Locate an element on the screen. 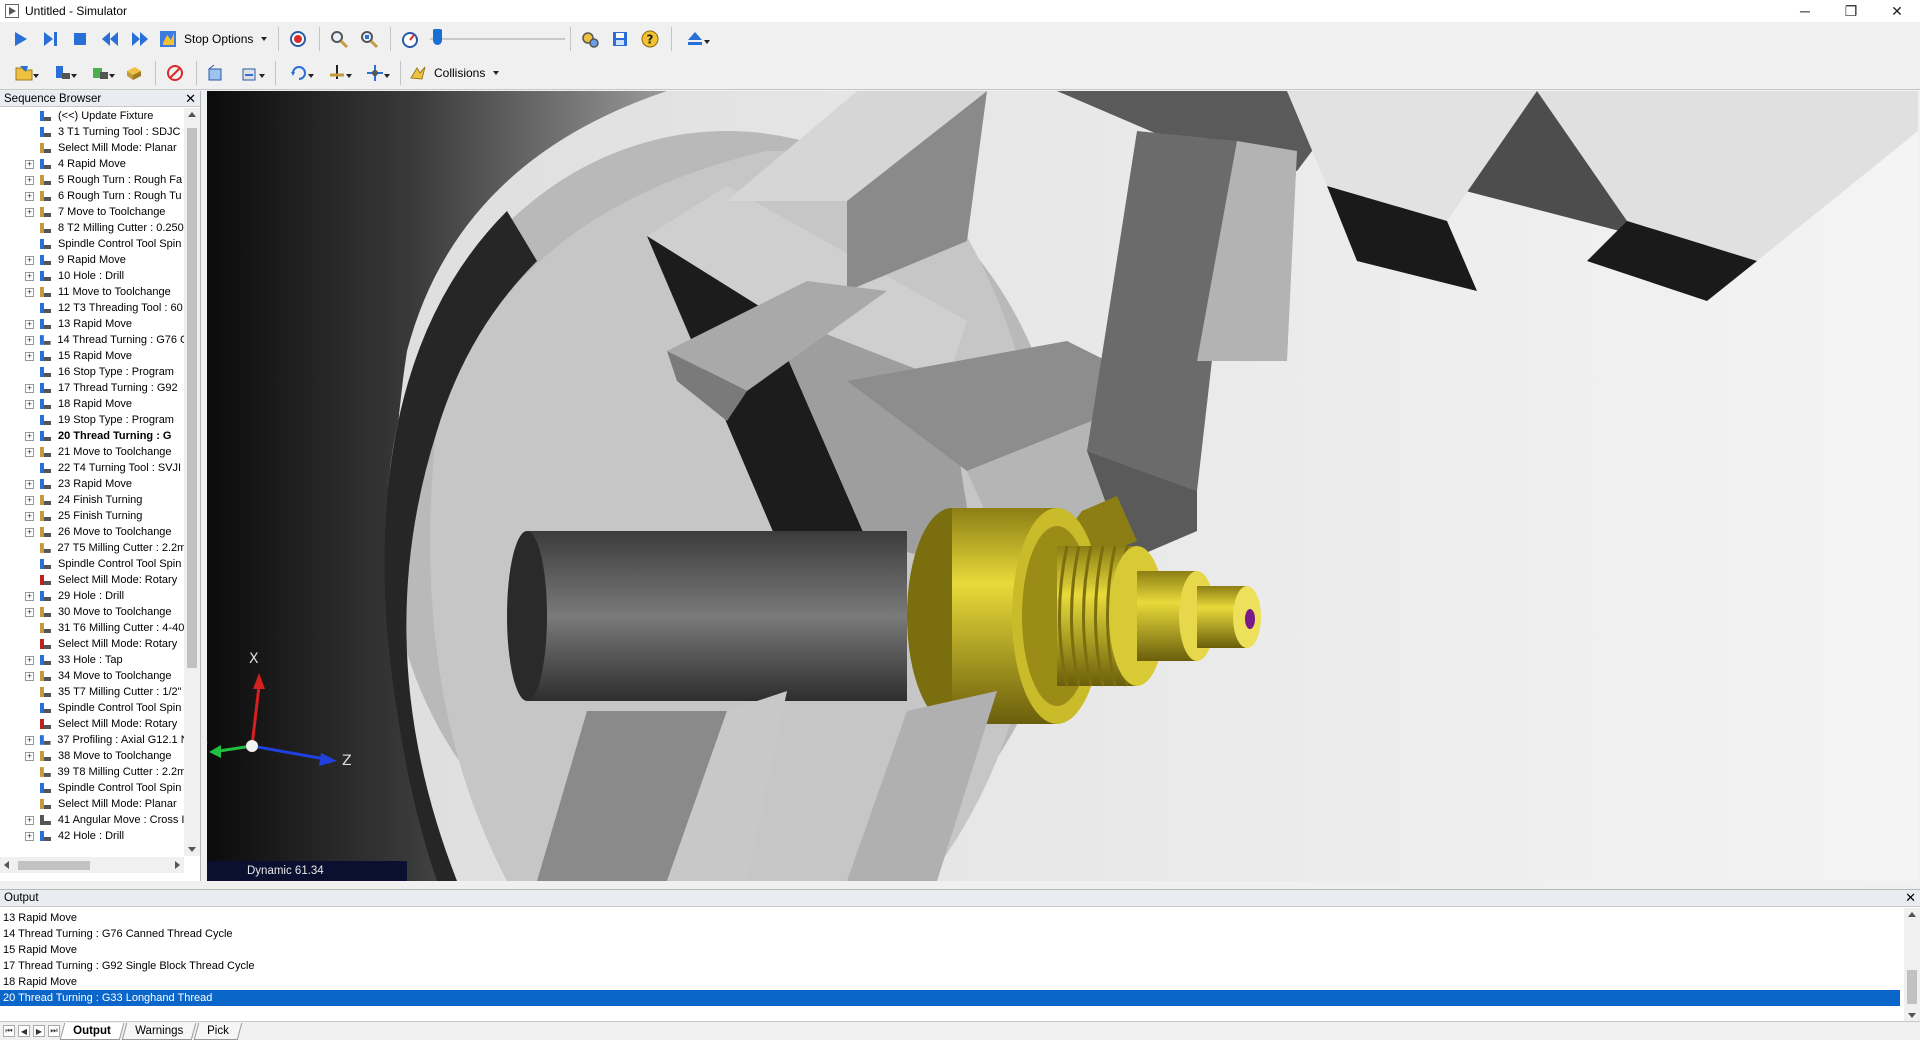  tree-item: 19 Stop Type : Program is located at coordinates (92, 420).